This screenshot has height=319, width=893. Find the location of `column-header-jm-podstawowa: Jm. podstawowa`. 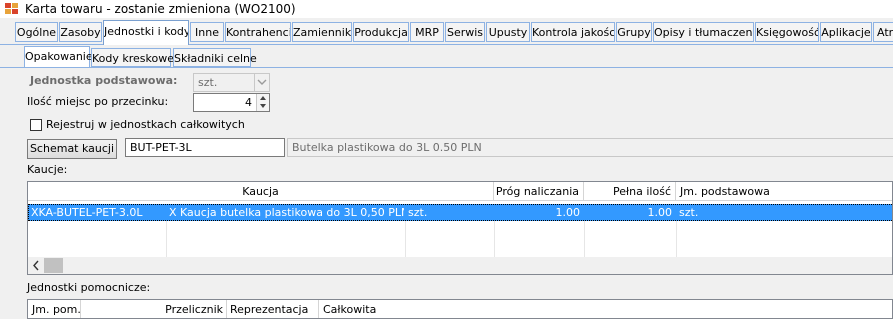

column-header-jm-podstawowa: Jm. podstawowa is located at coordinates (784, 191).